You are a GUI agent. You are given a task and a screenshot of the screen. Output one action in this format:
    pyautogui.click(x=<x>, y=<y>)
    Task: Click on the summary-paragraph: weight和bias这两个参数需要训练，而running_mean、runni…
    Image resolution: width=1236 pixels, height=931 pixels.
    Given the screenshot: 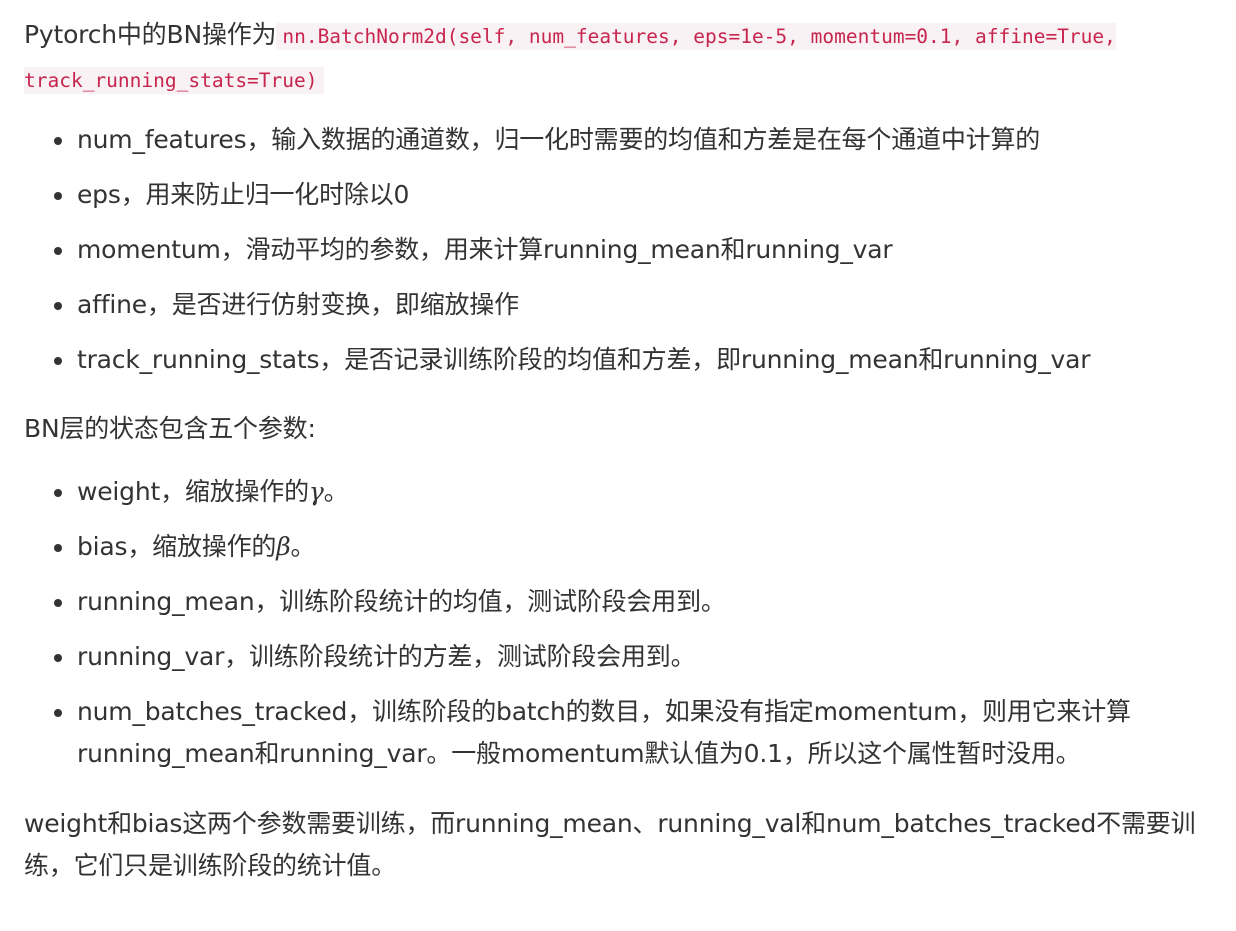 What is the action you would take?
    pyautogui.click(x=610, y=844)
    